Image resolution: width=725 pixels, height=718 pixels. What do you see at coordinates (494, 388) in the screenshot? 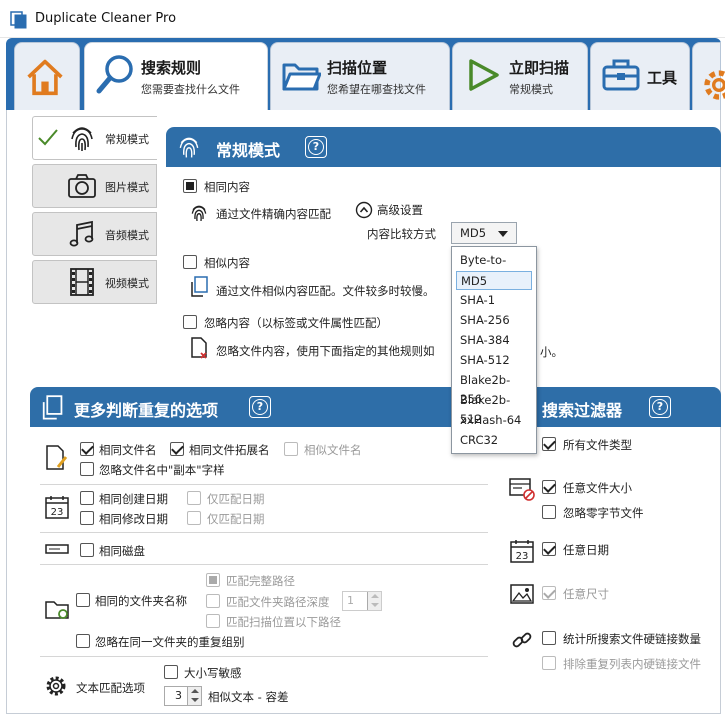
I see `dropdown-option: Blake2b-256` at bounding box center [494, 388].